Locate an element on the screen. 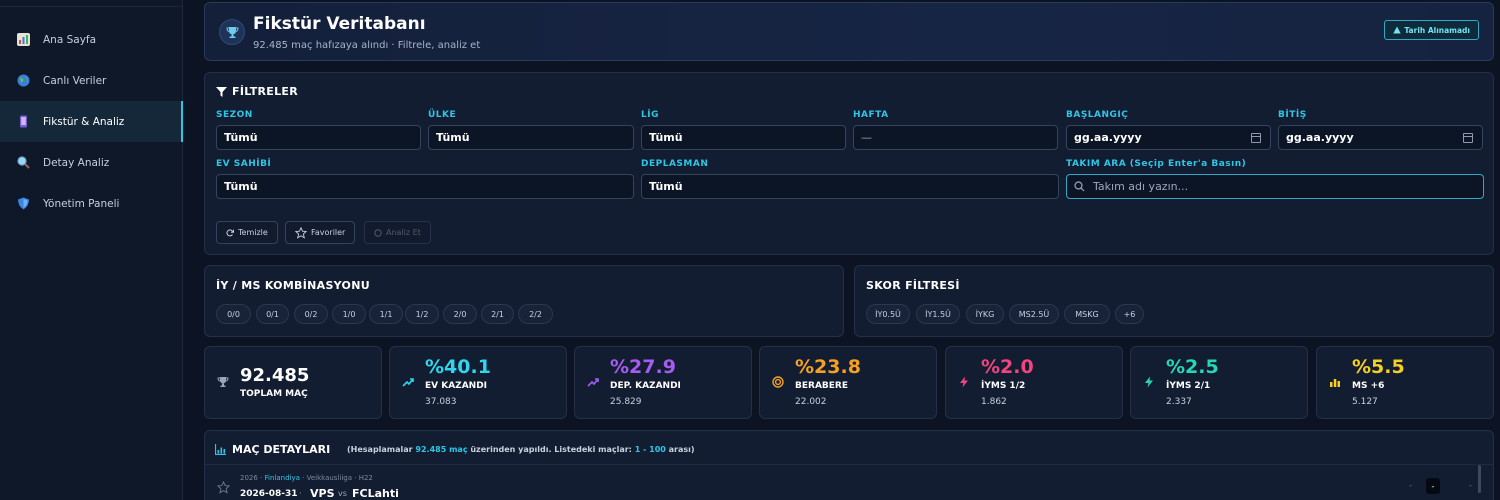  sidebar-item-label: Ana Sayfa is located at coordinates (70, 39).